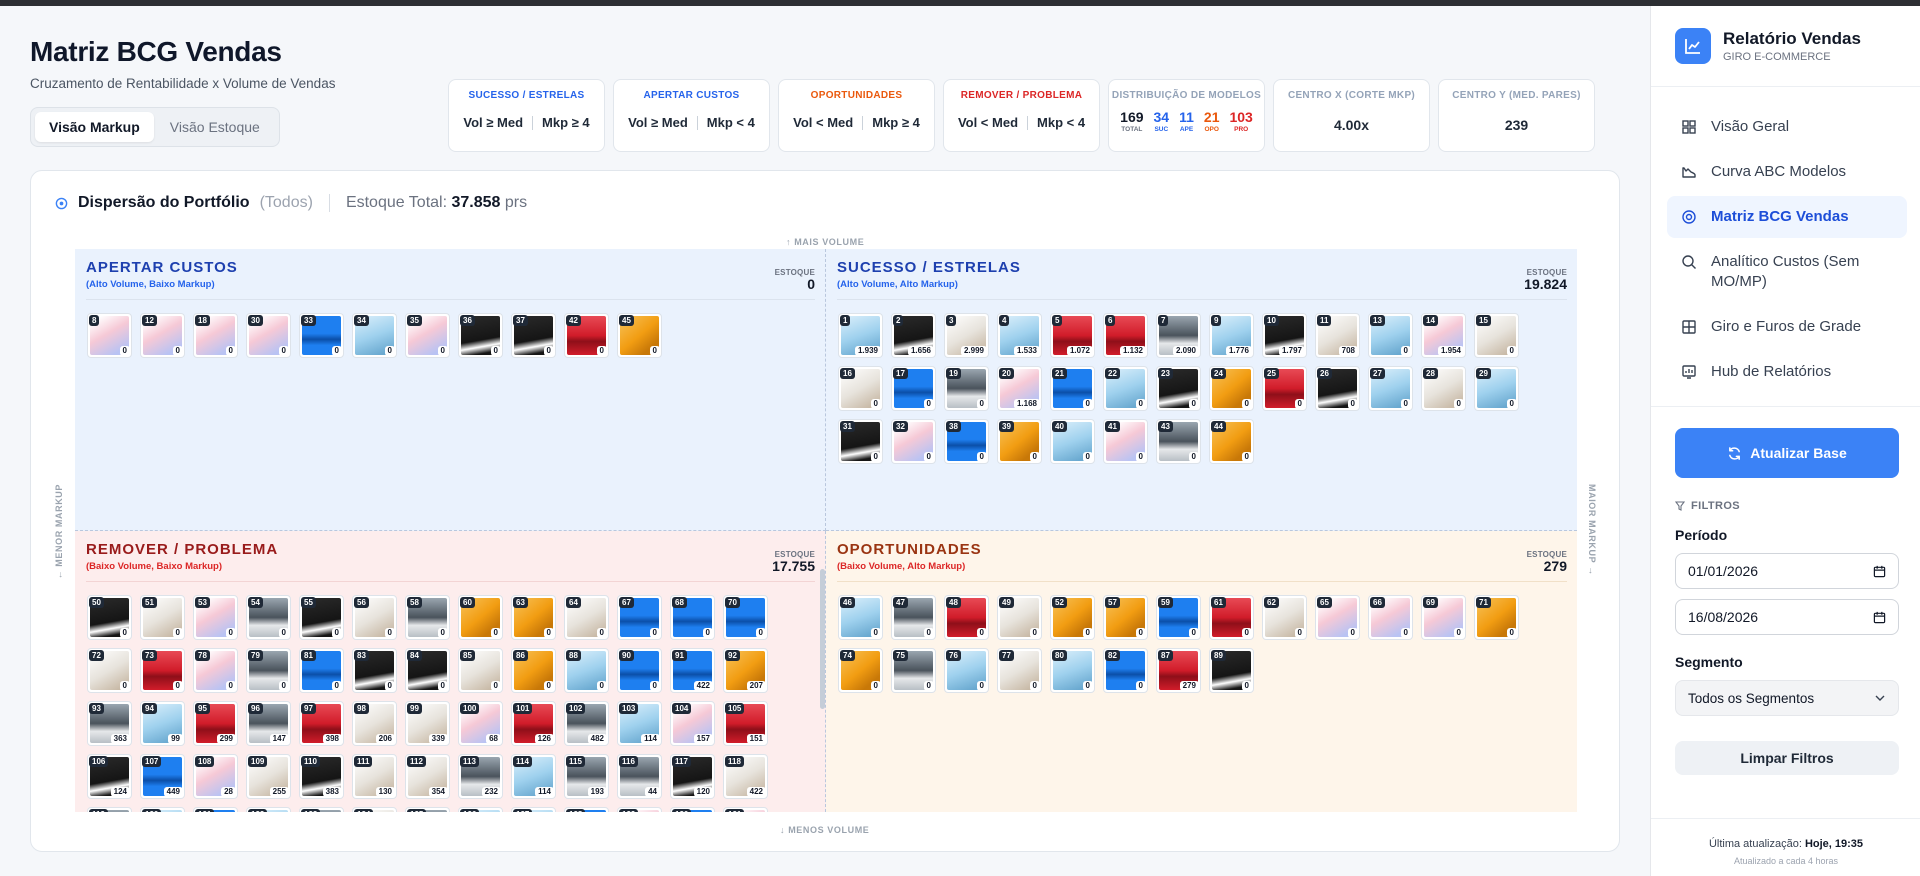 This screenshot has height=876, width=1920. Describe the element at coordinates (1787, 698) in the screenshot. I see `segment-select: Todos os Segmentos` at that location.